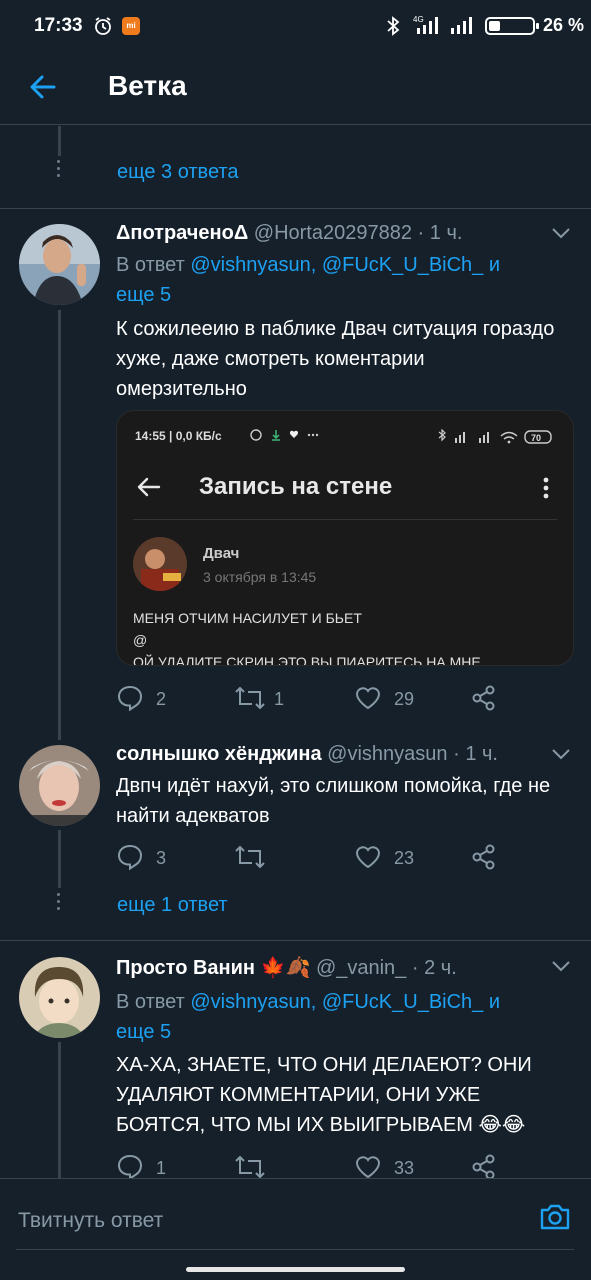 This screenshot has height=1280, width=591. What do you see at coordinates (296, 486) in the screenshot?
I see `media-screen-title: Запись на стене` at bounding box center [296, 486].